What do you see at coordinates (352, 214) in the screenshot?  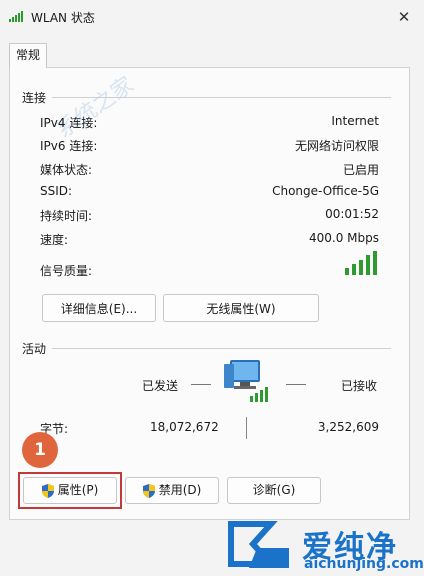 I see `duration-value: 00:01:52` at bounding box center [352, 214].